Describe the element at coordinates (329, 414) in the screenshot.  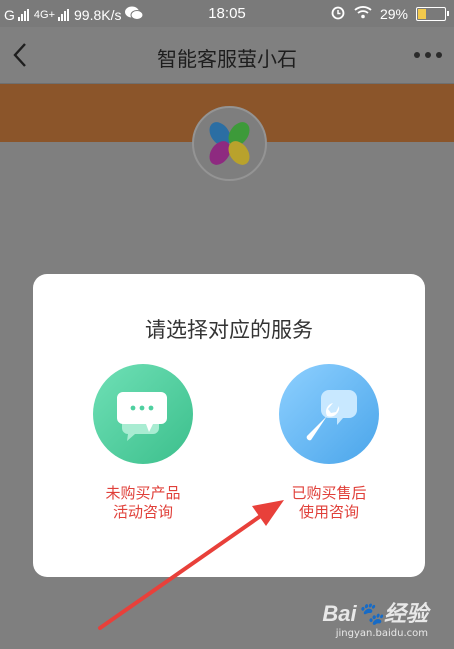
I see `wrench-chat-icon` at that location.